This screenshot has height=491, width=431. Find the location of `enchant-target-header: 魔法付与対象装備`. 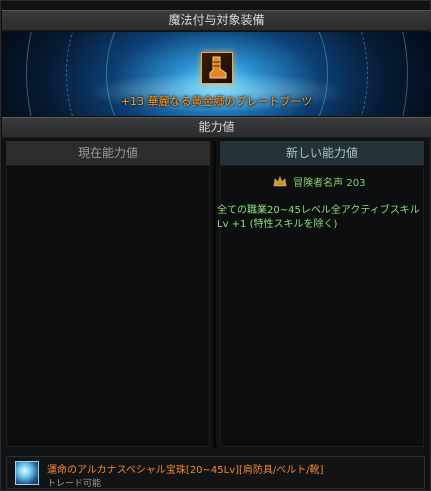

enchant-target-header: 魔法付与対象装備 is located at coordinates (216, 20).